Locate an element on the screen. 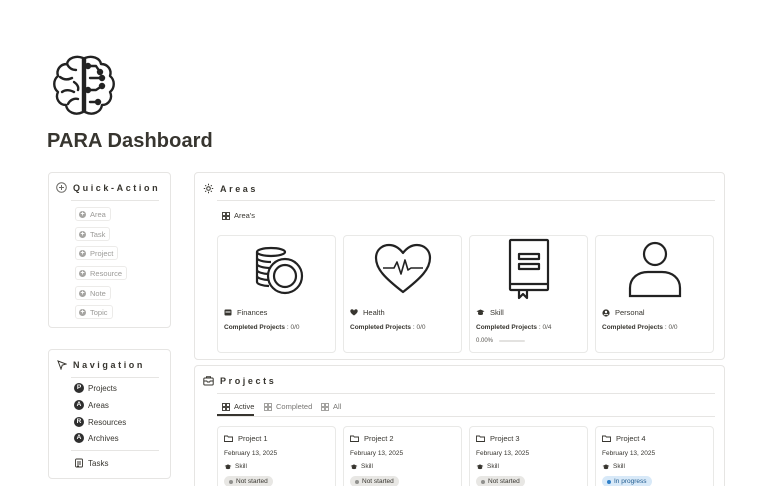  nav-item-projects: P Projects is located at coordinates (95, 388).